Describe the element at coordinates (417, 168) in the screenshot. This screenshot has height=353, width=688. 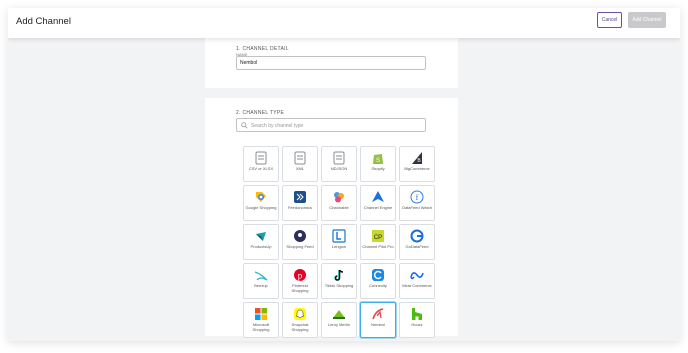
I see `channel-tile-label: BigCommerce` at that location.